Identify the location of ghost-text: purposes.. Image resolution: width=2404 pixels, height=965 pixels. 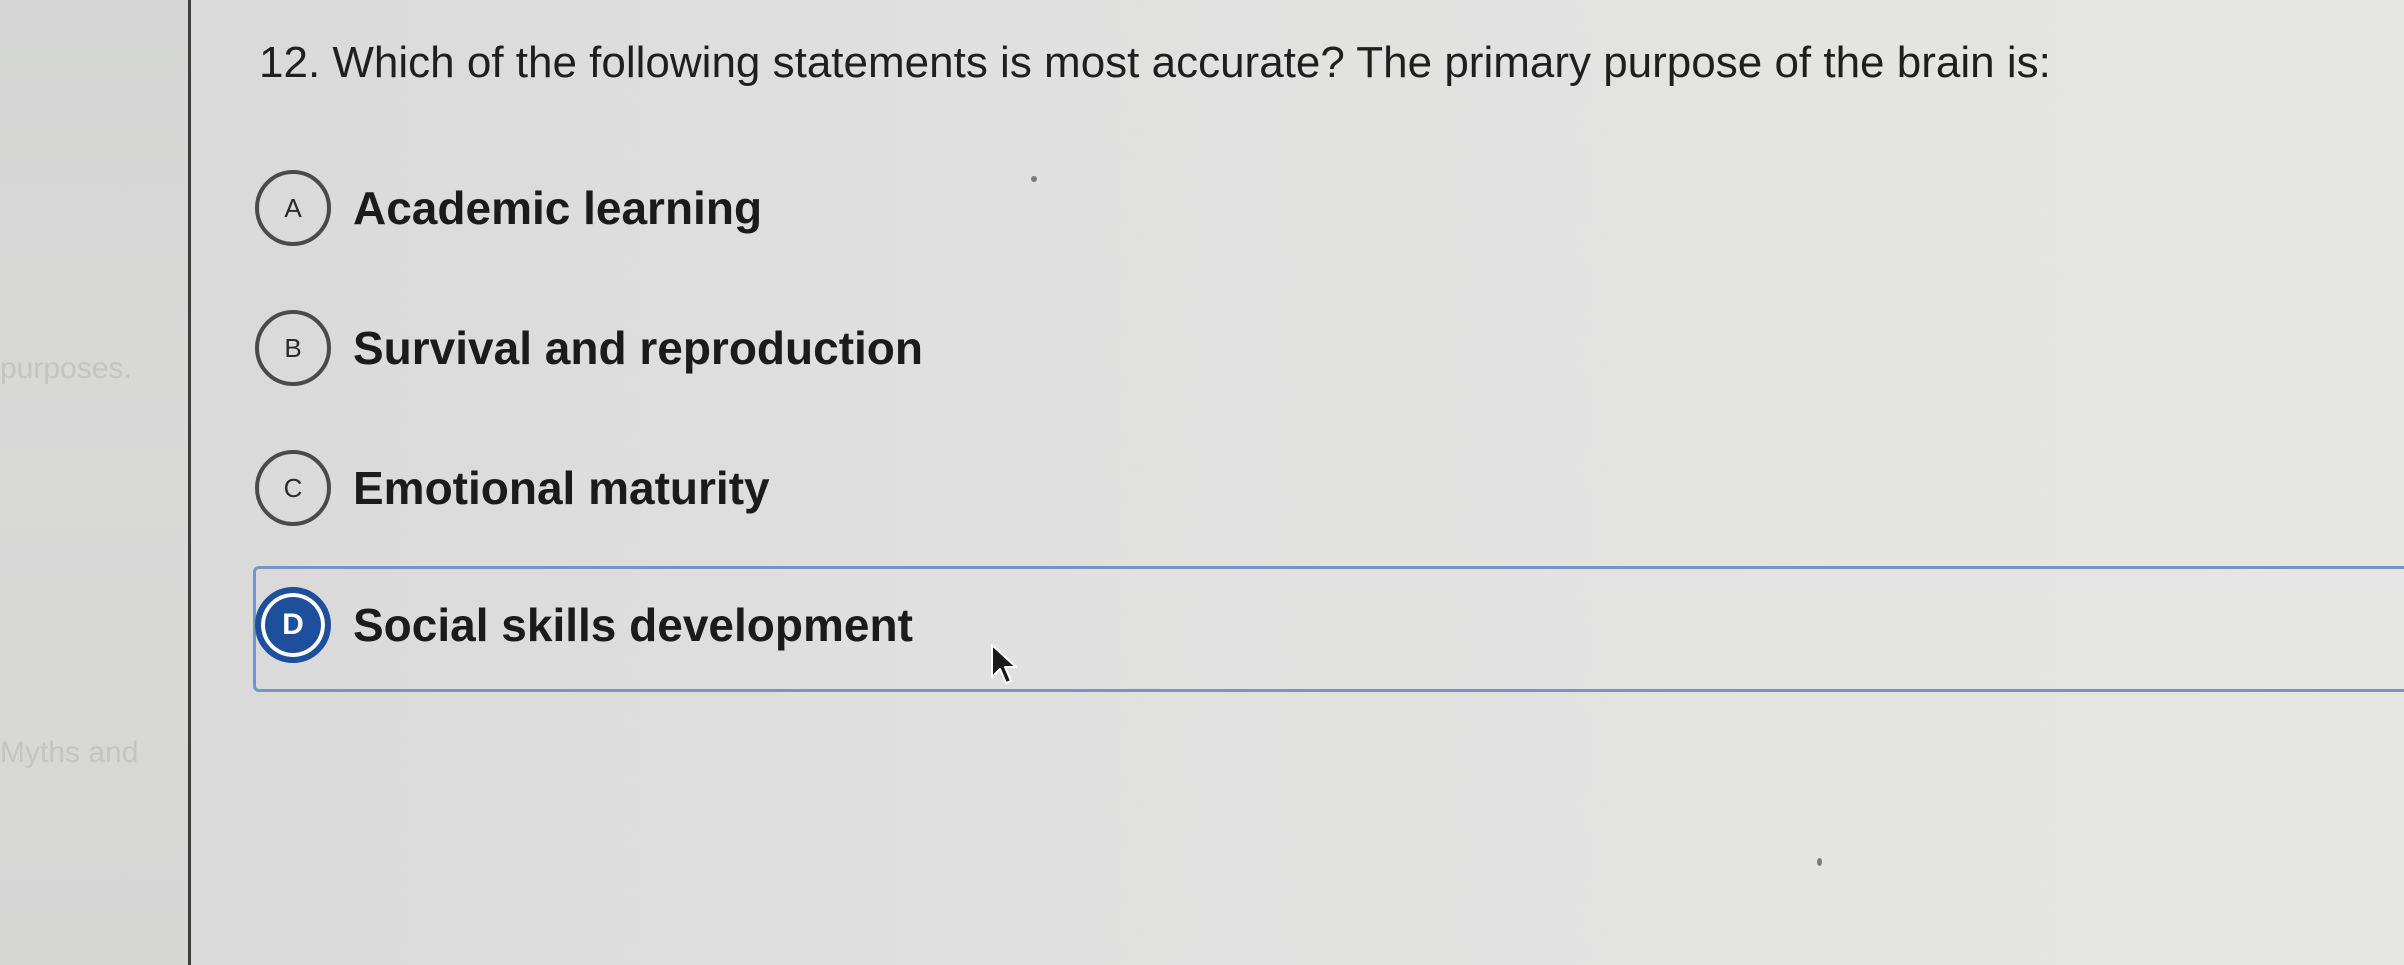
(66, 368).